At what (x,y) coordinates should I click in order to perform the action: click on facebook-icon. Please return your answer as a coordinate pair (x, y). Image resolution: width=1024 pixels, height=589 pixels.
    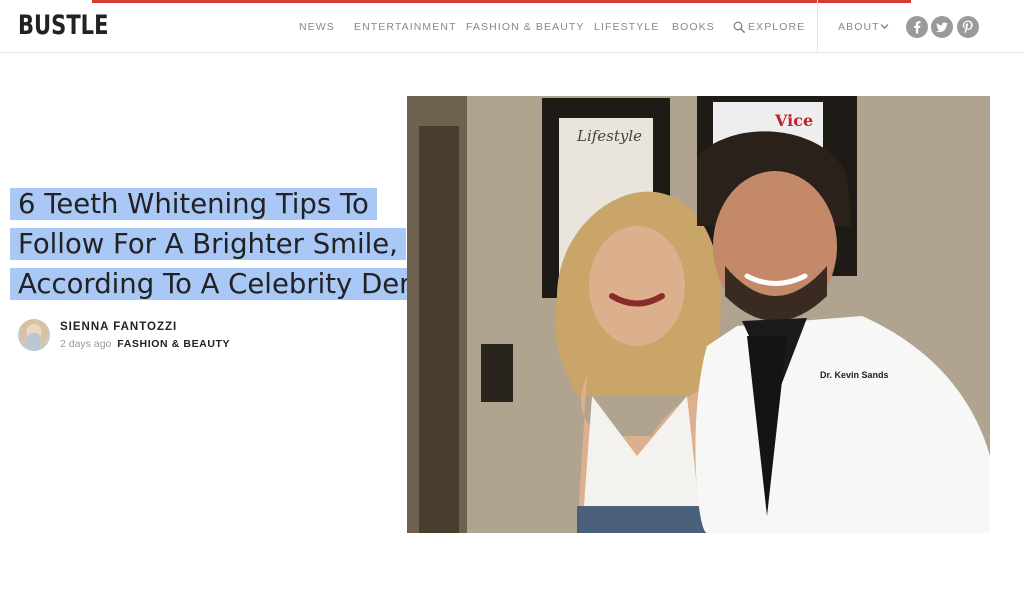
    Looking at the image, I should click on (917, 27).